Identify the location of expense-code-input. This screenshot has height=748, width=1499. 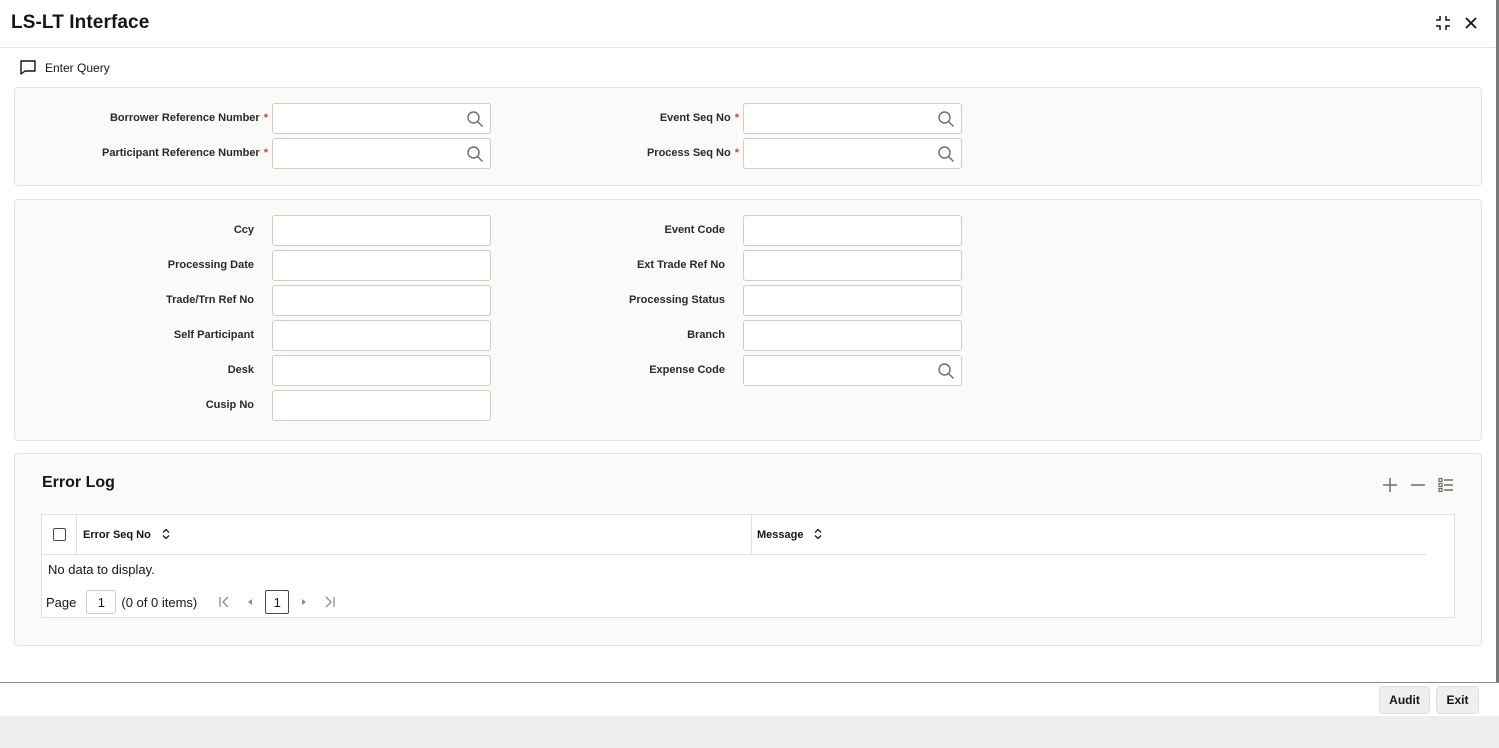
(852, 370).